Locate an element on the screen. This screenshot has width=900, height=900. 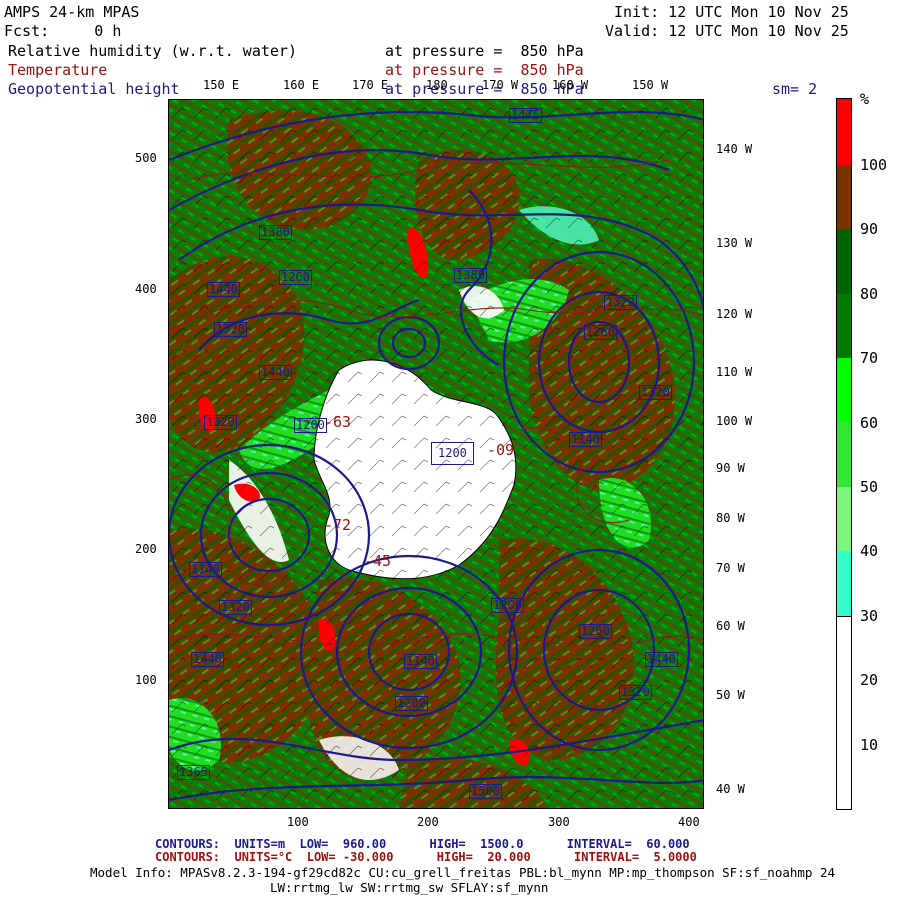
field-rh-level: at pressure = 850 hPa is located at coordinates (484, 51).